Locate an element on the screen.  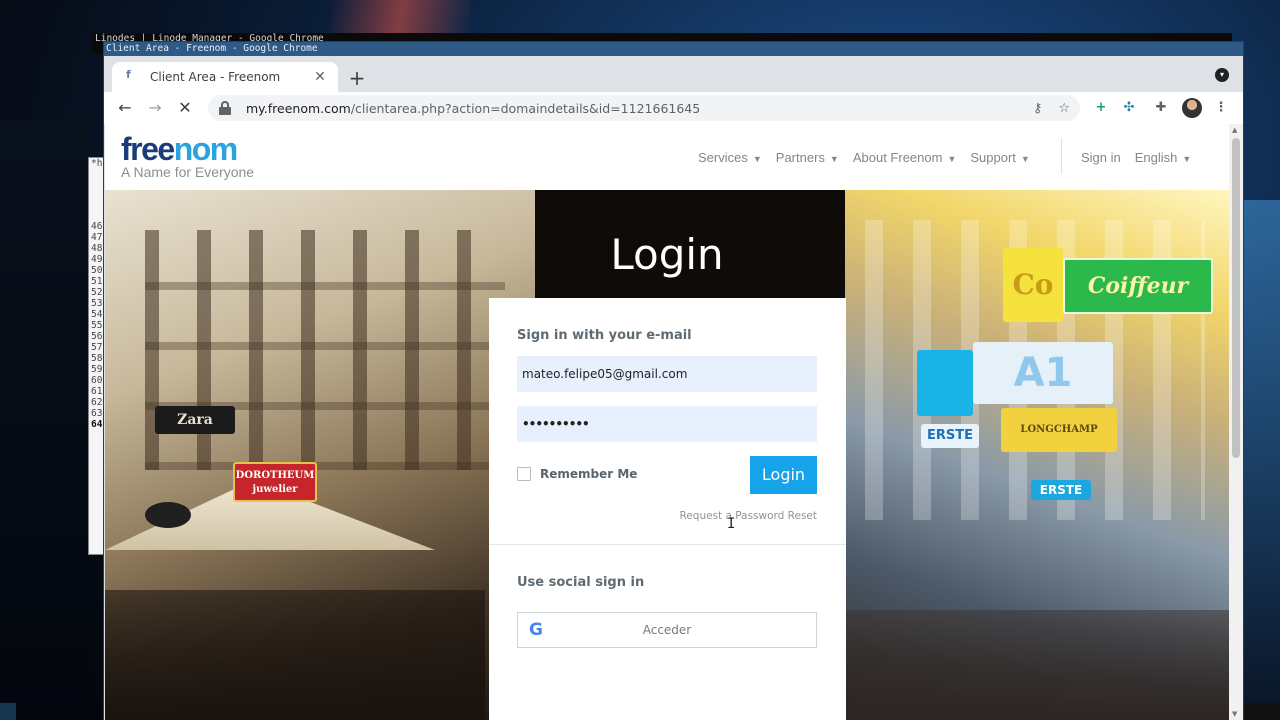
terminal-line: 62 is located at coordinates (97, 402).